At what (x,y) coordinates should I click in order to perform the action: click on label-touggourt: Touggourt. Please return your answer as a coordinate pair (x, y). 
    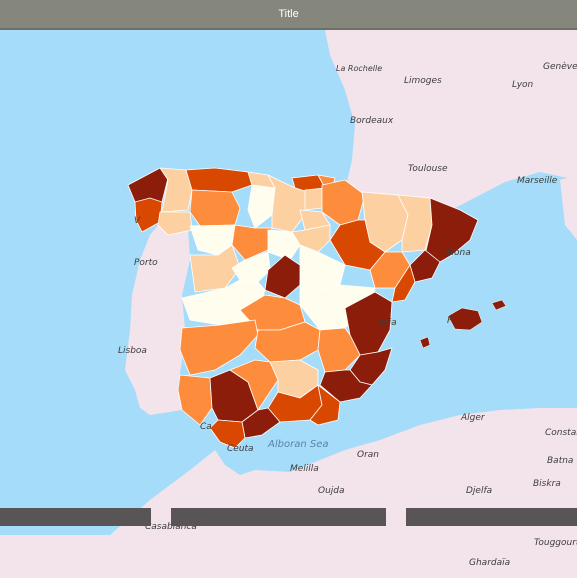
    Looking at the image, I should click on (555, 543).